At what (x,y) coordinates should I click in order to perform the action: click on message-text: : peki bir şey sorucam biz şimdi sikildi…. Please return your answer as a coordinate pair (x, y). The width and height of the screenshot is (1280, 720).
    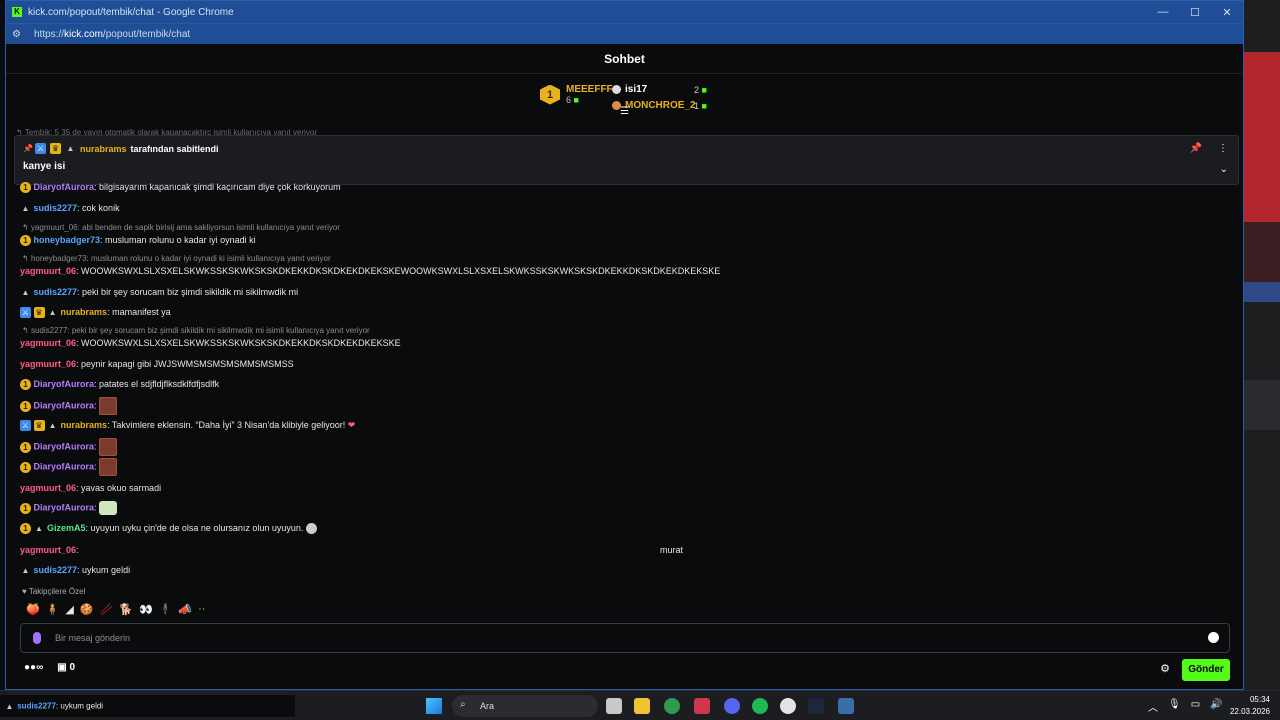
    Looking at the image, I should click on (188, 292).